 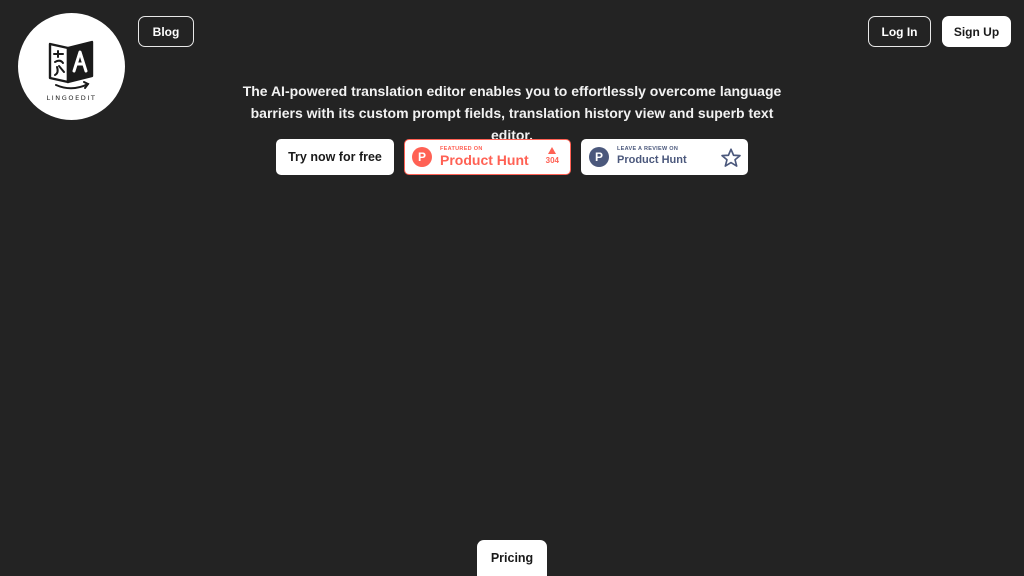 I want to click on blog-button: Blog, so click(x=166, y=31).